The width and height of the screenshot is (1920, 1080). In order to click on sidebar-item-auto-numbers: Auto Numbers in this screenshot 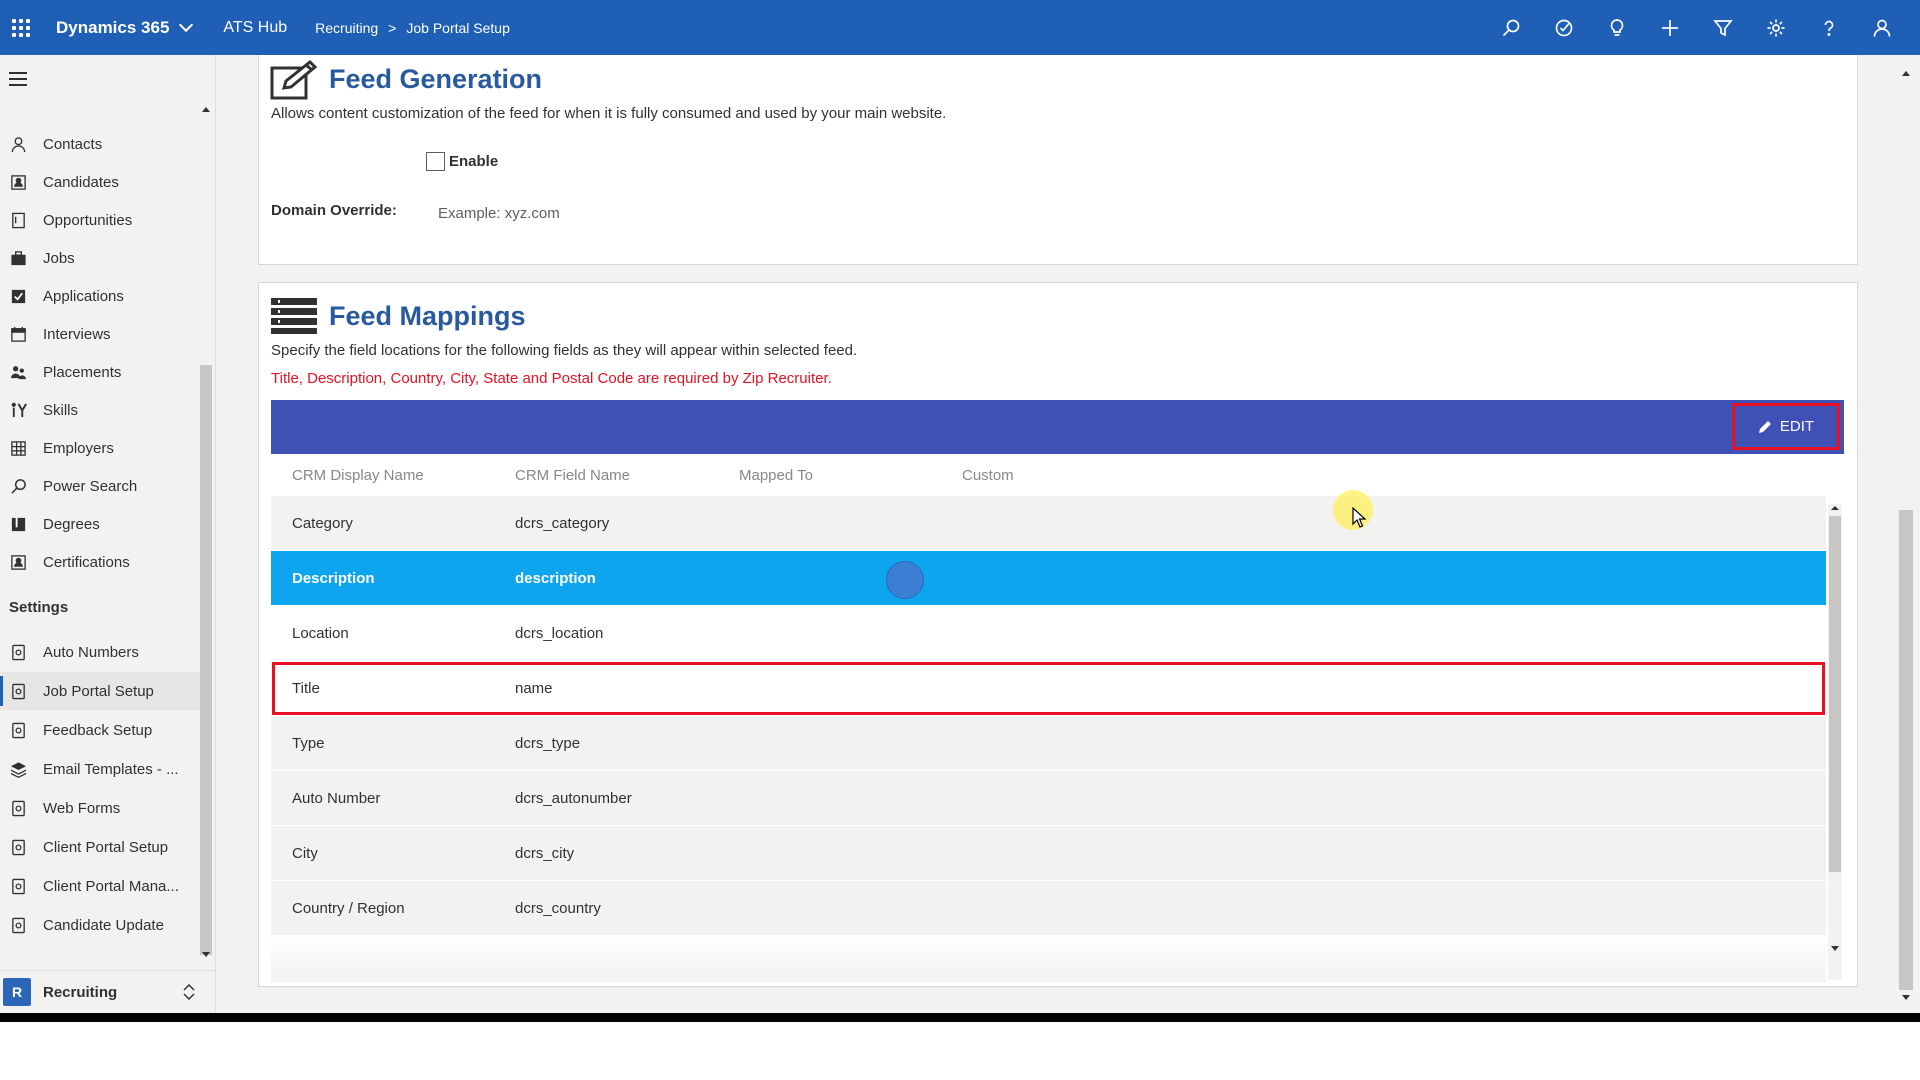, I will do `click(100, 652)`.